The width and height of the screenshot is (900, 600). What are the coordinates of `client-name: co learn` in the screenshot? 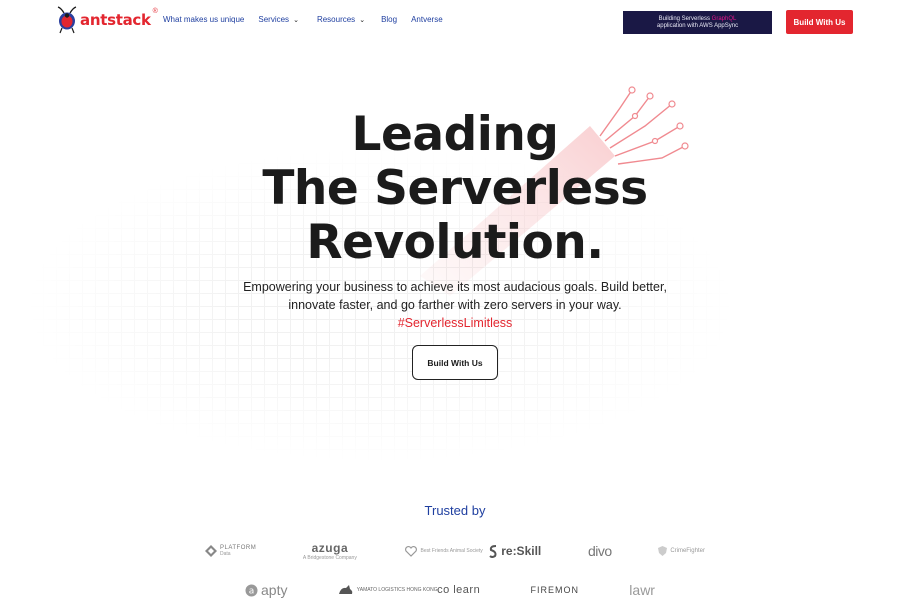 It's located at (459, 590).